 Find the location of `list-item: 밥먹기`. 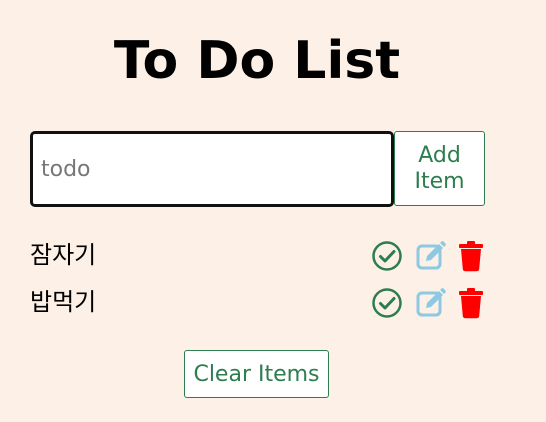

list-item: 밥먹기 is located at coordinates (265, 304).